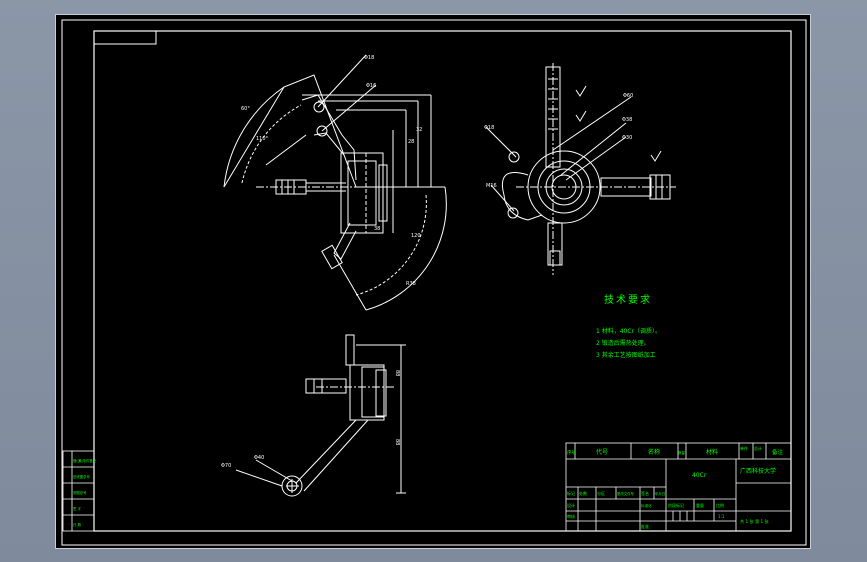 The width and height of the screenshot is (867, 562). I want to click on tb-header-total: 总计, so click(758, 448).